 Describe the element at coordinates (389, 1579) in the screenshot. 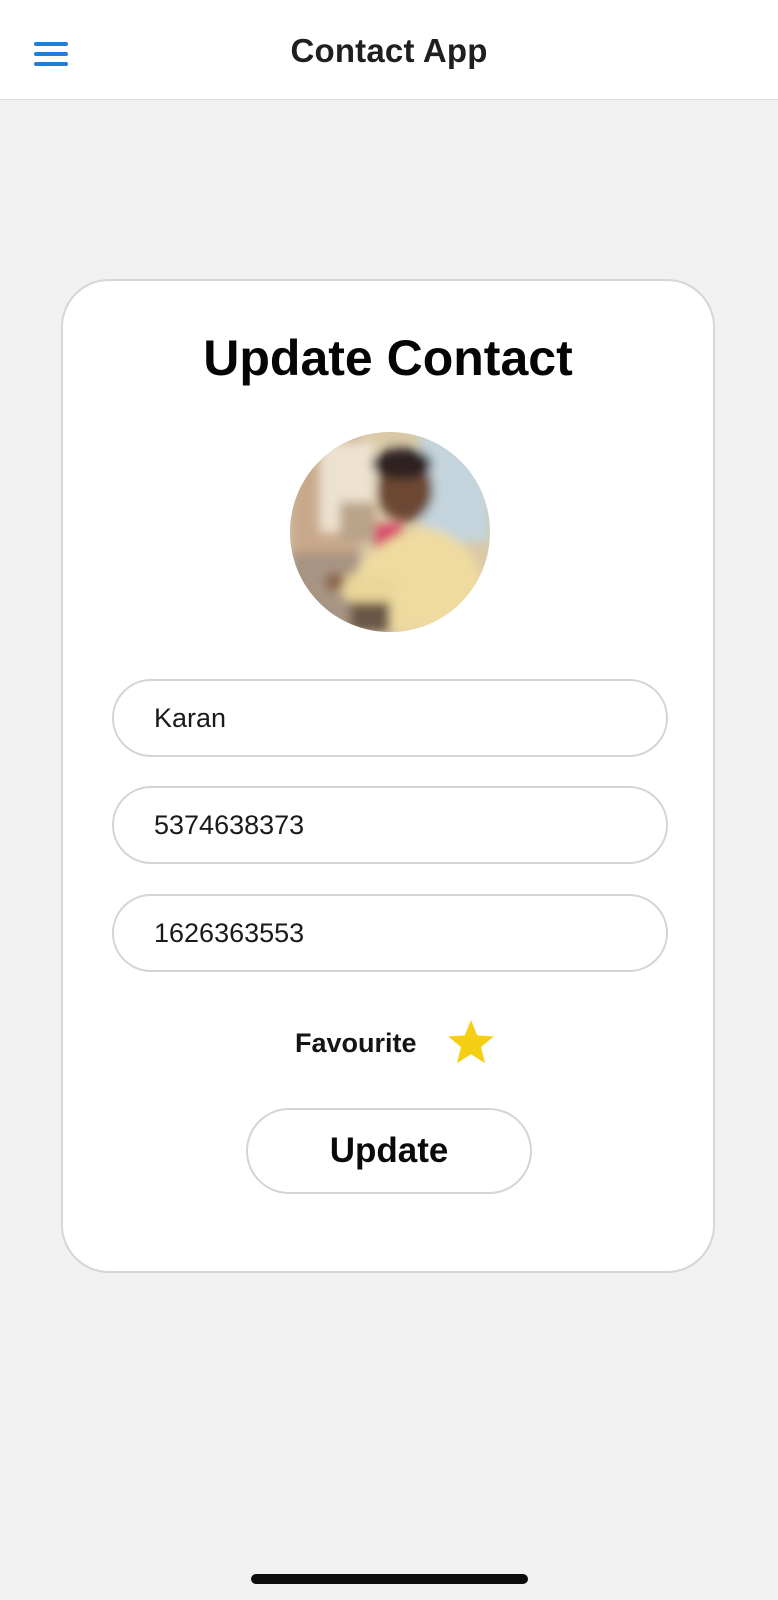

I see `home-indicator` at that location.